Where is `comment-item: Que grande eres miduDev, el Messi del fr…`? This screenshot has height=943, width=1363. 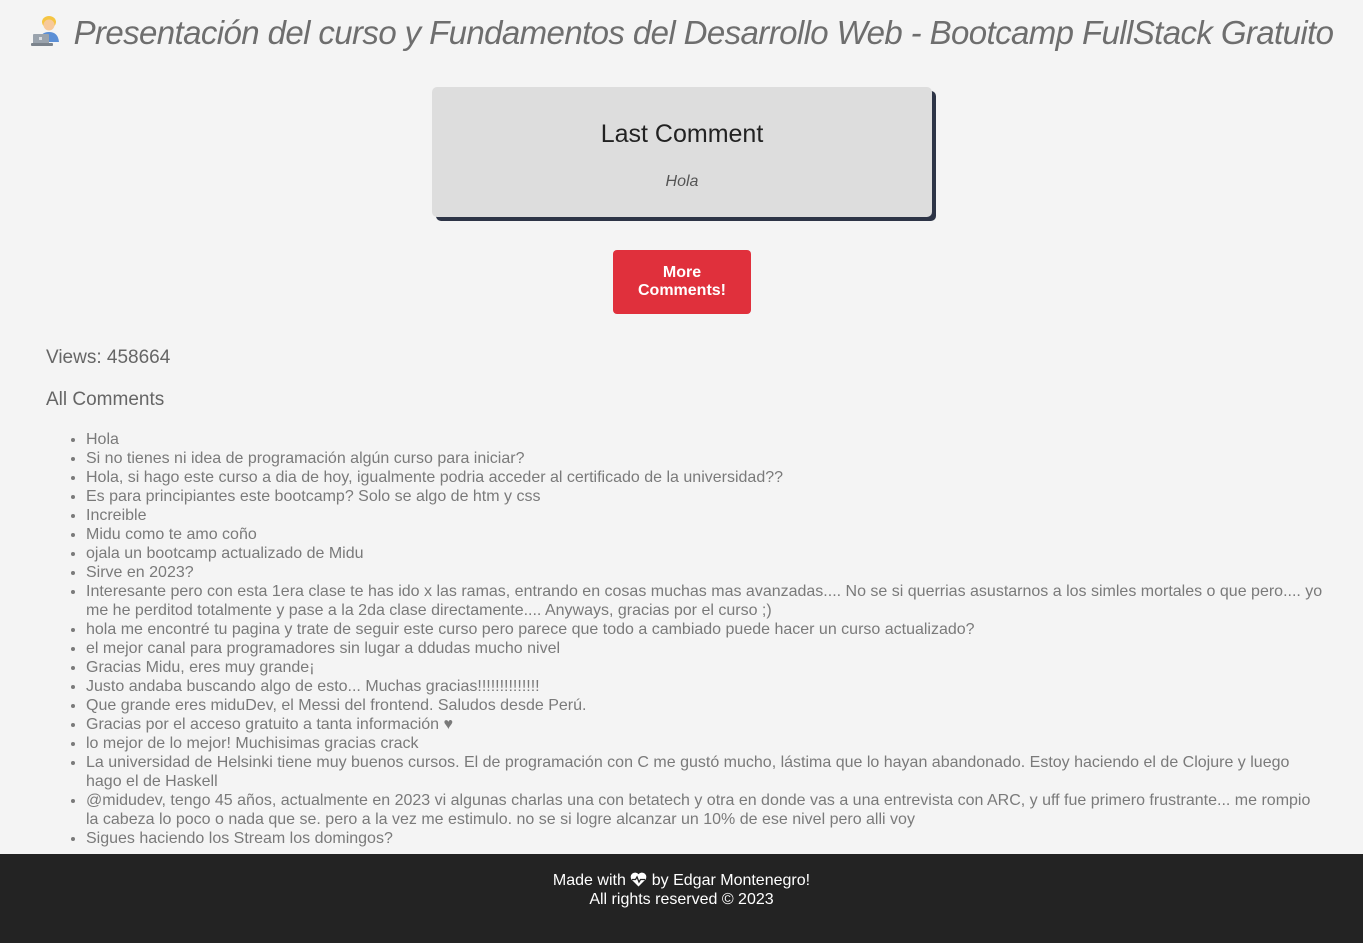
comment-item: Que grande eres miduDev, el Messi del fr… is located at coordinates (706, 705).